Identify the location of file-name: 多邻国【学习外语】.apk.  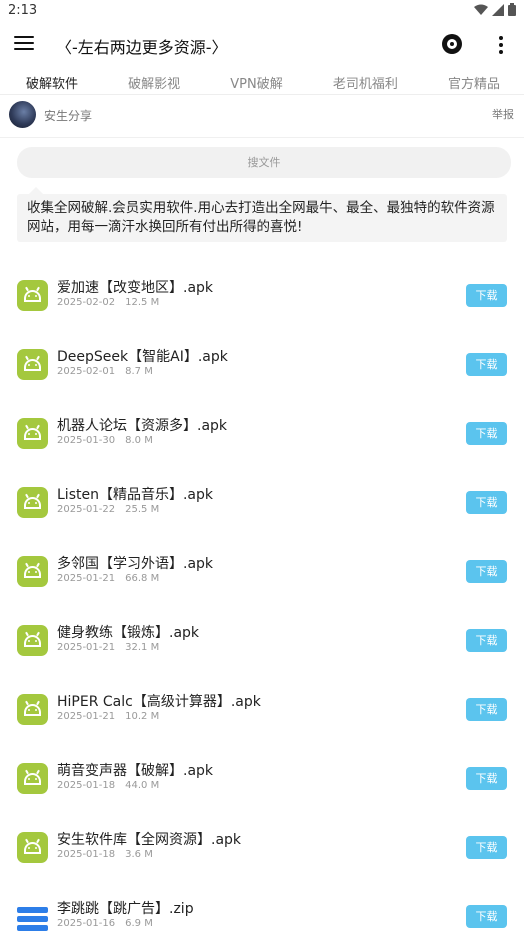
(135, 564).